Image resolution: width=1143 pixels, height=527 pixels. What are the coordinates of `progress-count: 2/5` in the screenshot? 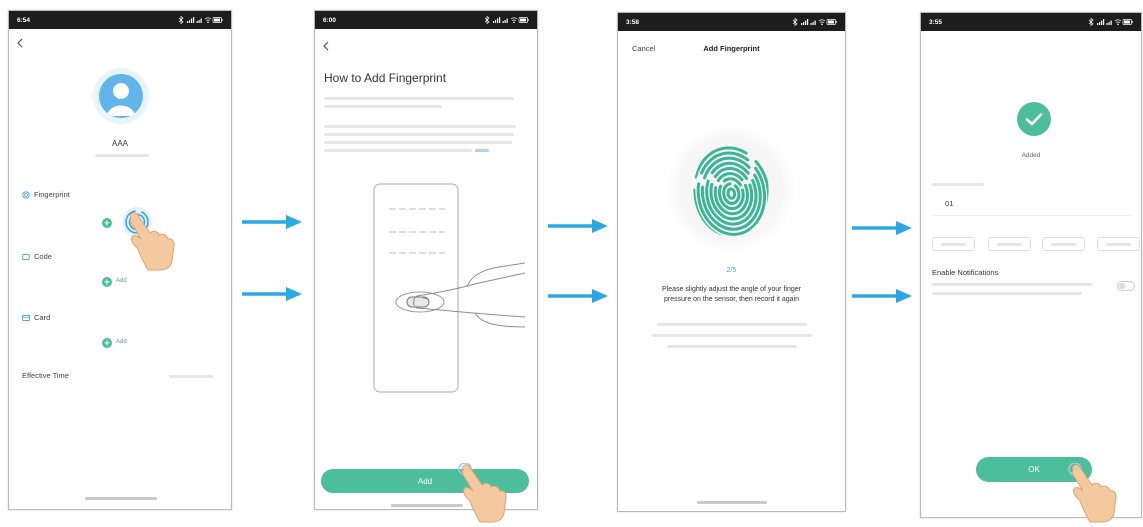 It's located at (731, 270).